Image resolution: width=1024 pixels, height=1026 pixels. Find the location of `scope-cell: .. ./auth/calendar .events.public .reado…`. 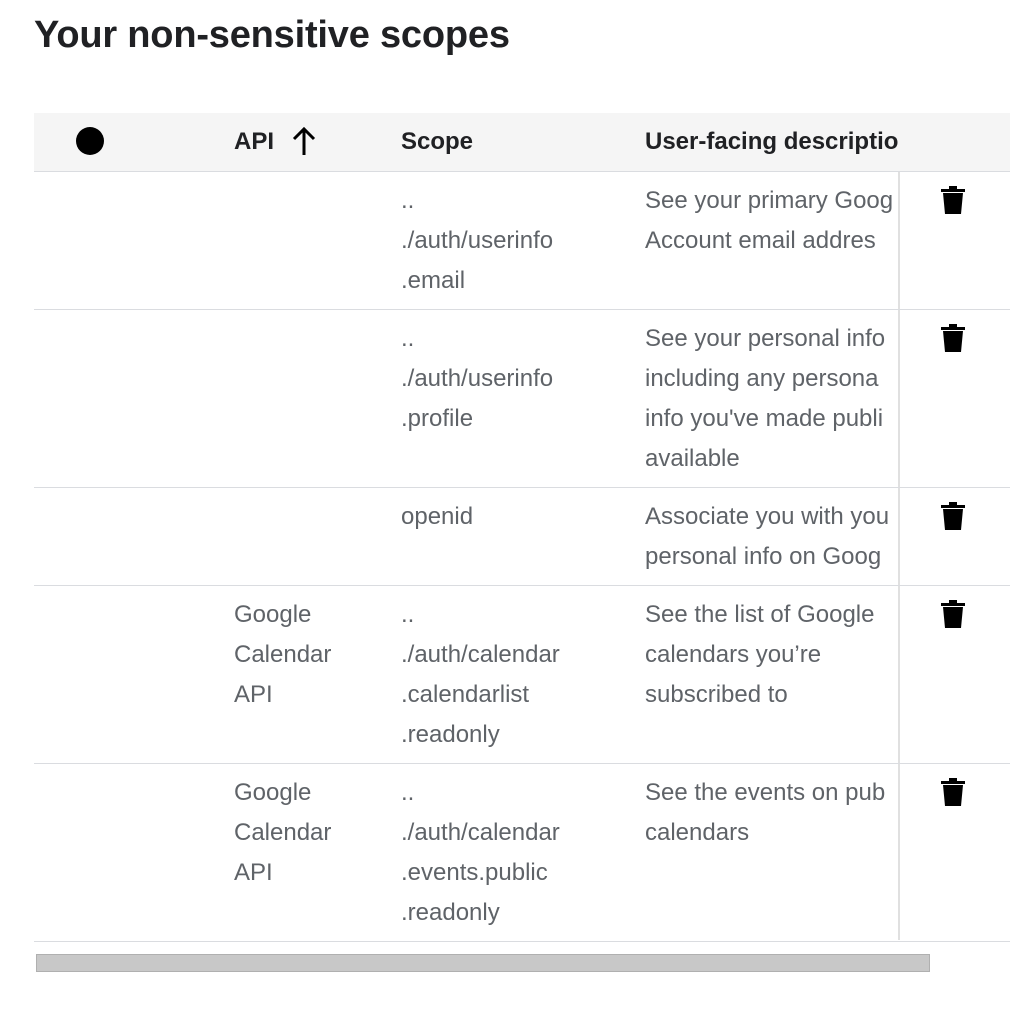

scope-cell: .. ./auth/calendar .events.public .reado… is located at coordinates (480, 852).